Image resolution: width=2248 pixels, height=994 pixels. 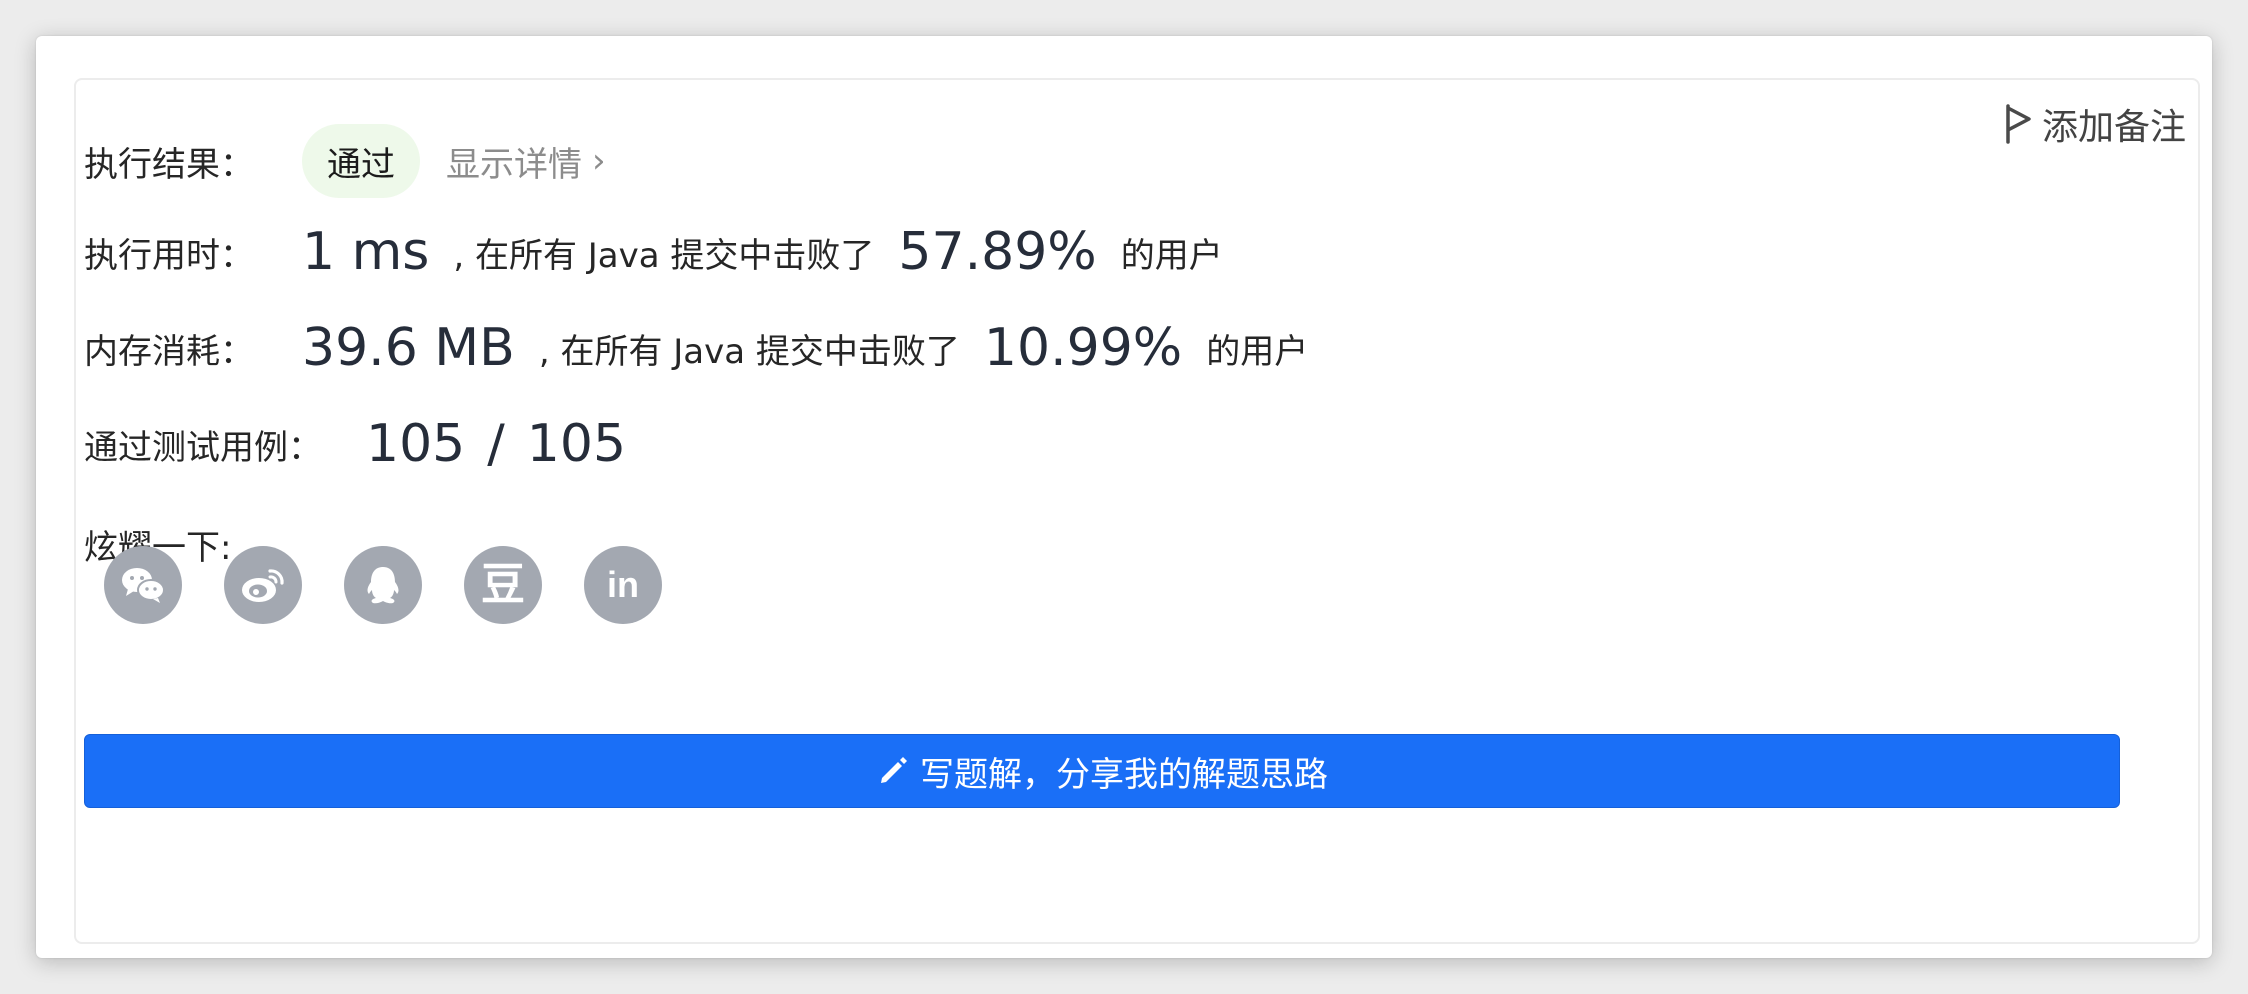 I want to click on write-solution-button: 写题解，分享我的解题思路, so click(x=1102, y=771).